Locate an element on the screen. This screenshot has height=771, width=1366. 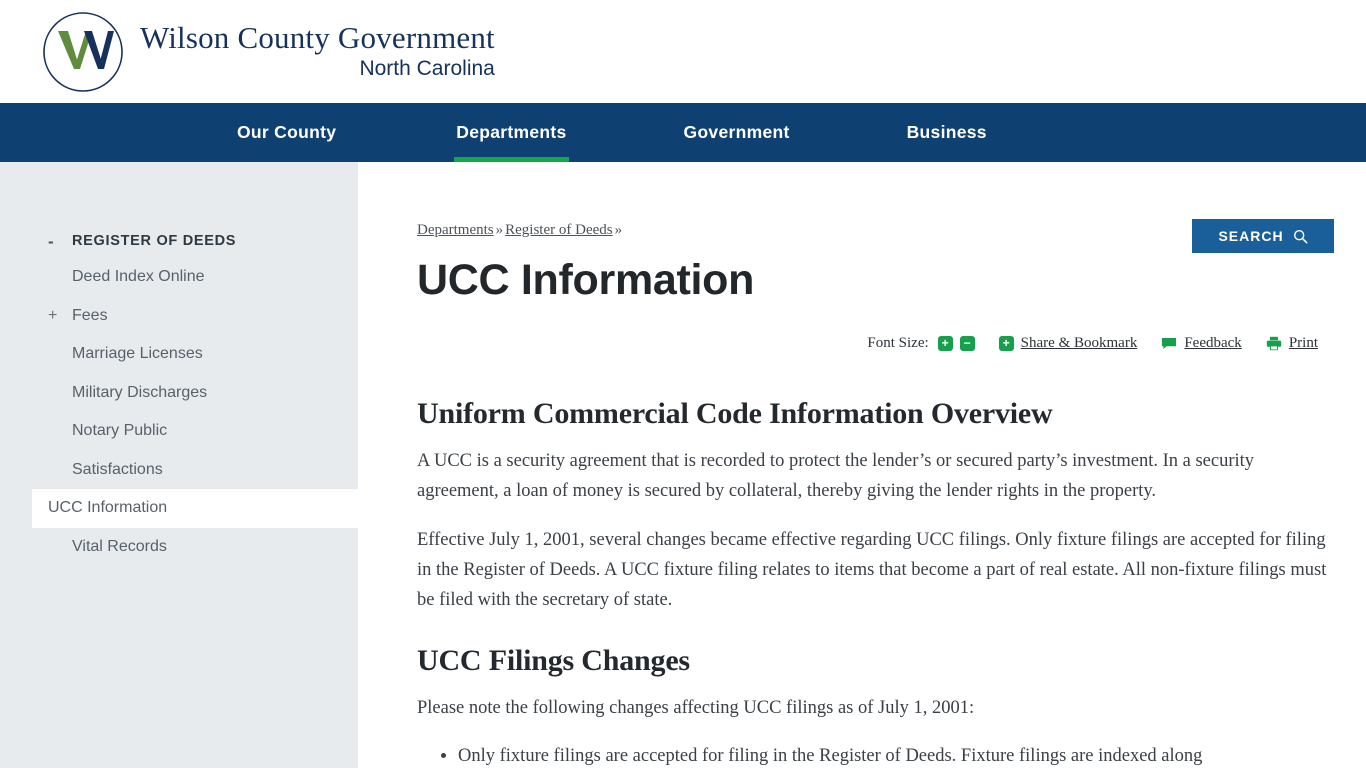
sidebar-item-label: Vital Records is located at coordinates (119, 546).